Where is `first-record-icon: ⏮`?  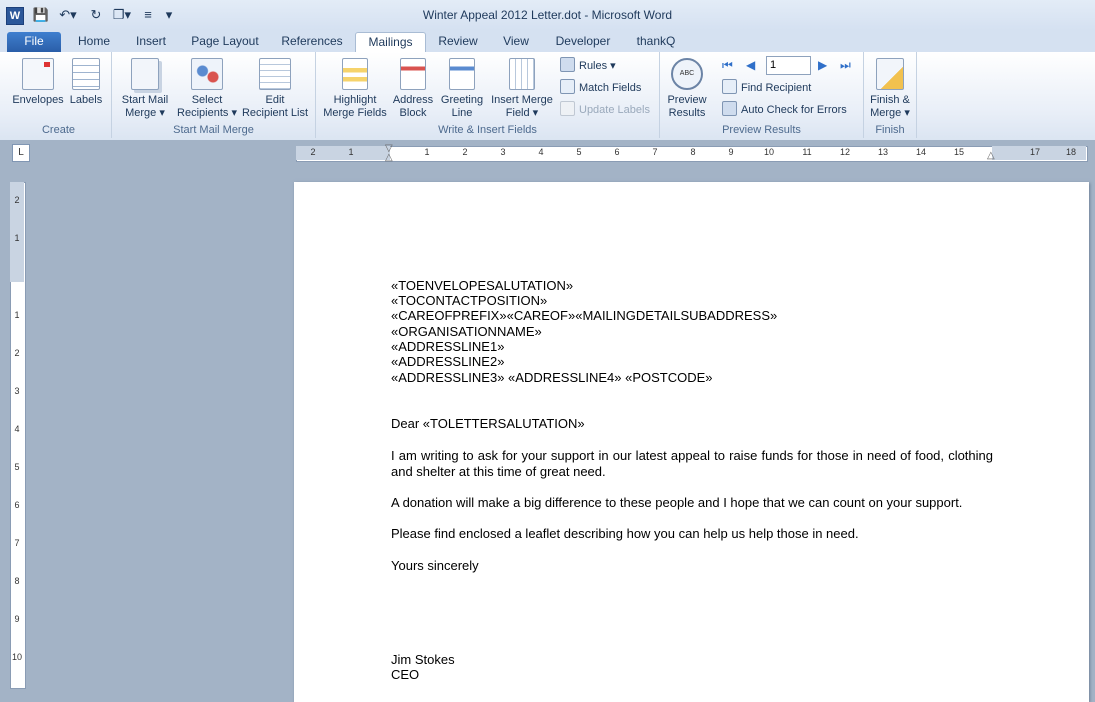
first-record-icon: ⏮ is located at coordinates (727, 65).